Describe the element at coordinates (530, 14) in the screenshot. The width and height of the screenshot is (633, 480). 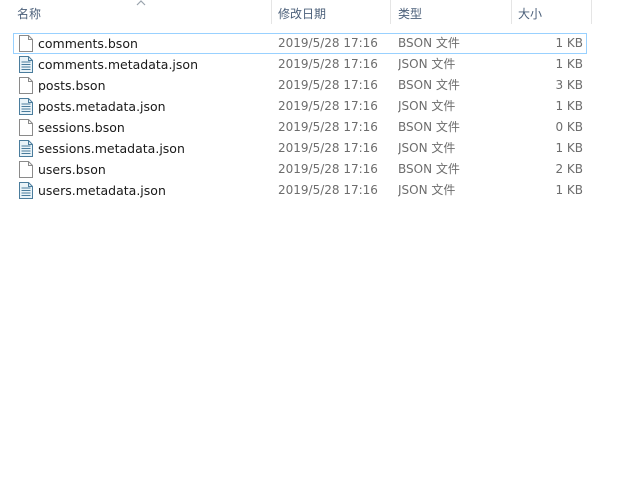
I see `column-header-size-label: 大小` at that location.